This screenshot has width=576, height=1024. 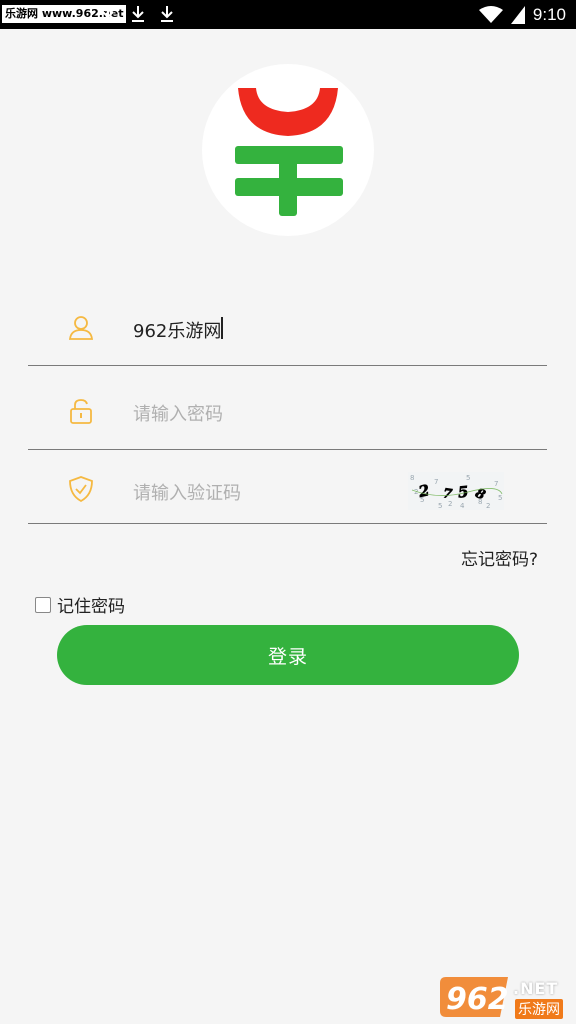 What do you see at coordinates (549, 14) in the screenshot?
I see `status-time: 9:10` at bounding box center [549, 14].